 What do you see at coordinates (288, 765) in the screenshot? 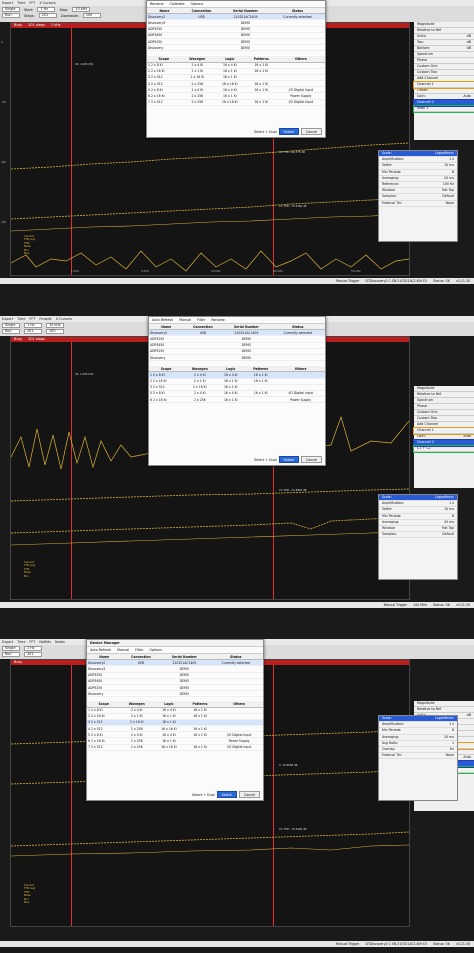
I see `cursor-readout: X: 19.9958 dB` at bounding box center [288, 765].